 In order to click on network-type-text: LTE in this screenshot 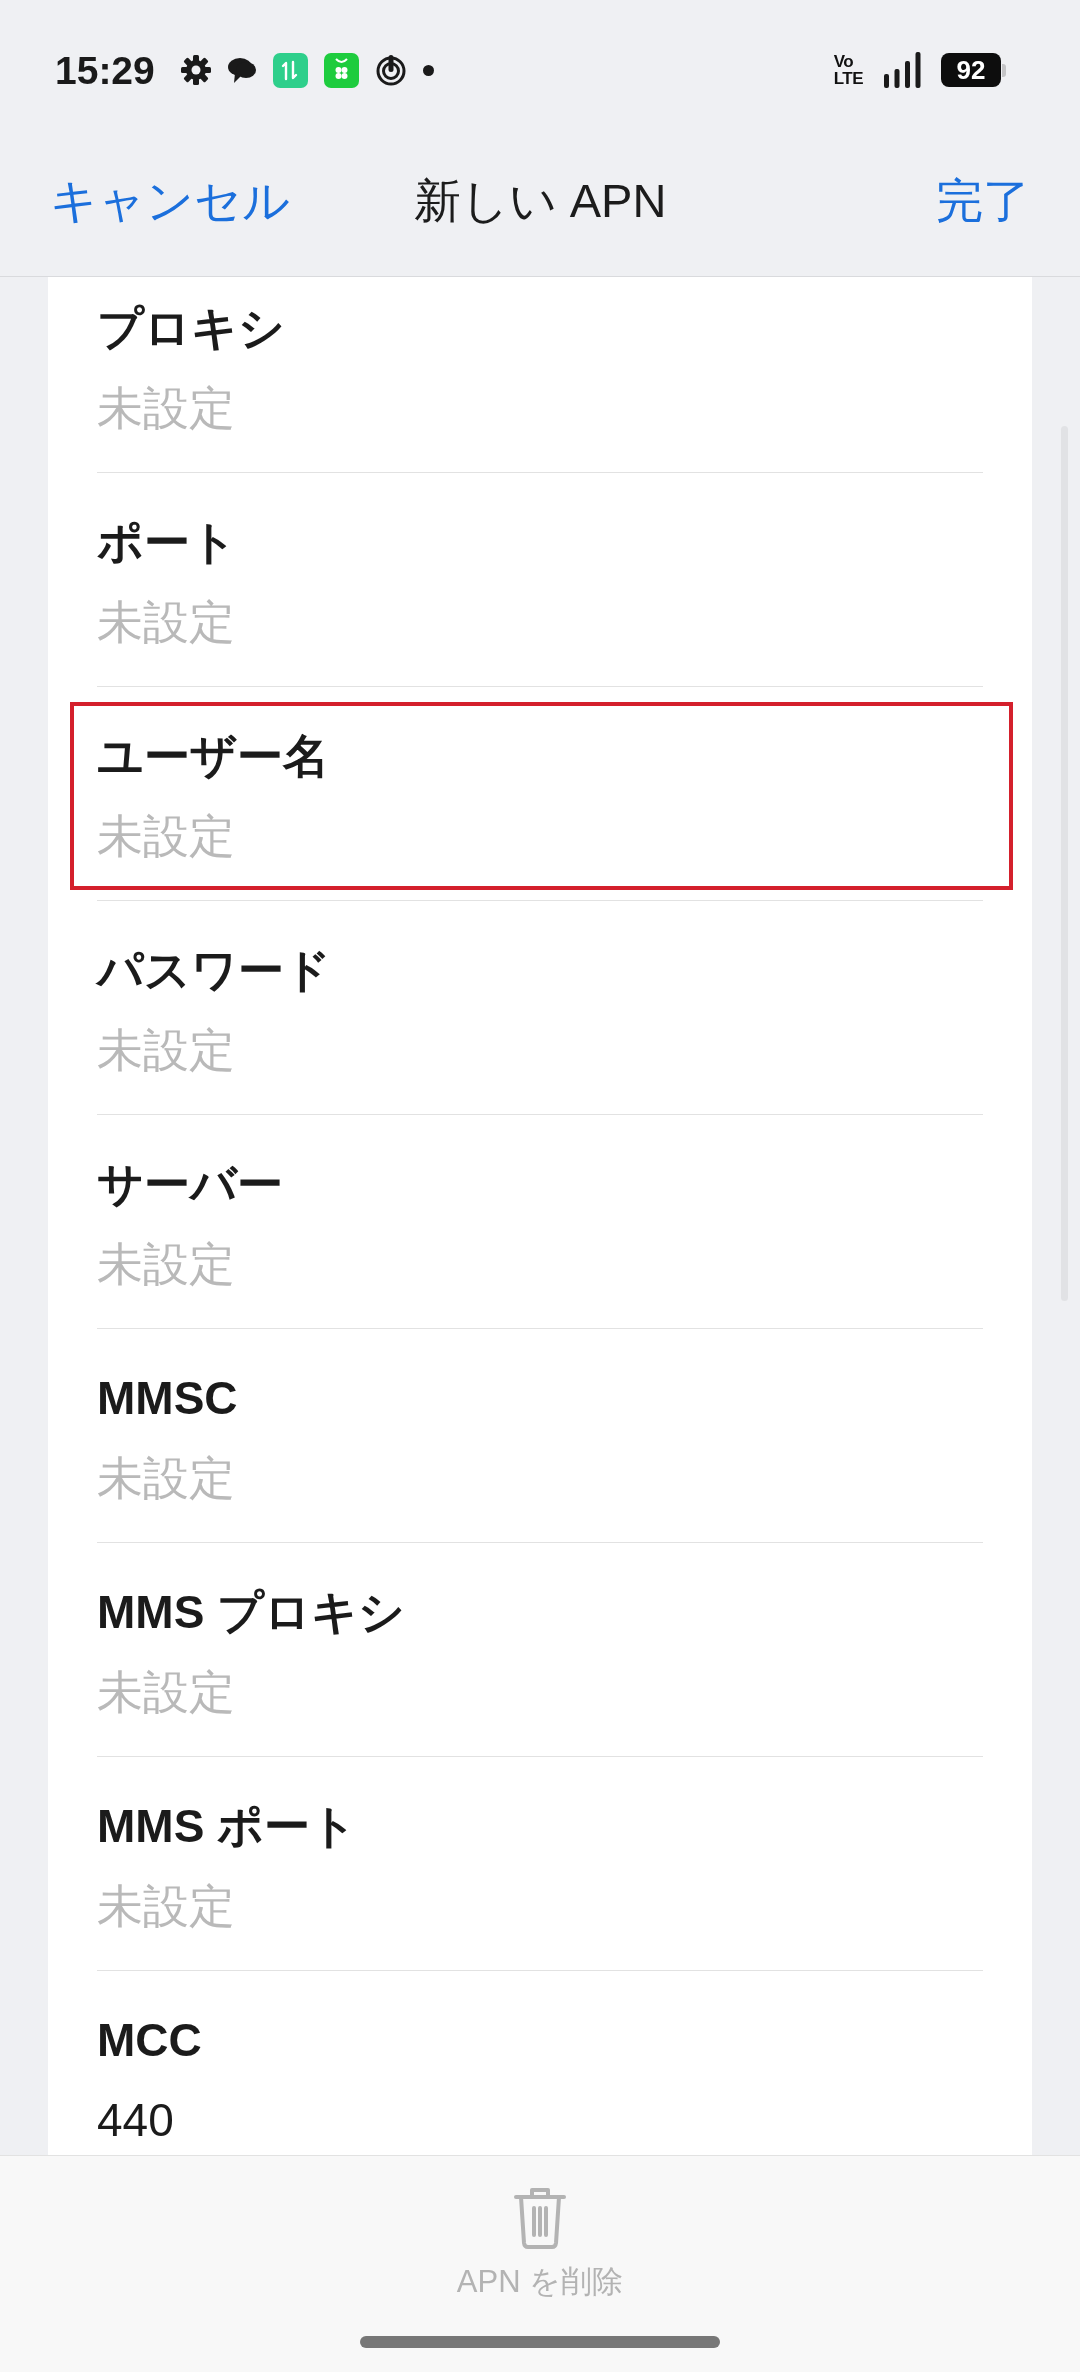, I will do `click(848, 78)`.